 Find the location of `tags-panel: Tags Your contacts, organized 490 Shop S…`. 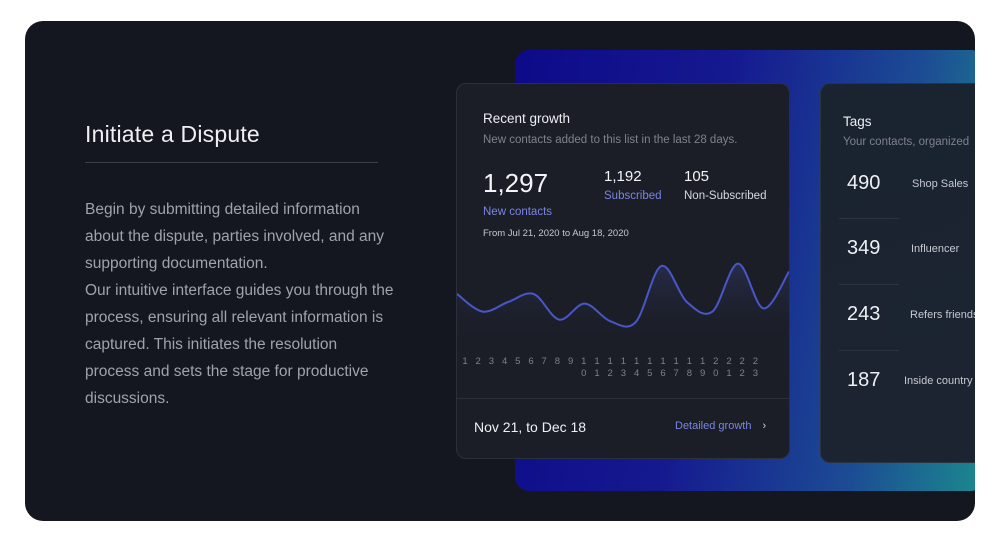

tags-panel: Tags Your contacts, organized 490 Shop S… is located at coordinates (897, 273).